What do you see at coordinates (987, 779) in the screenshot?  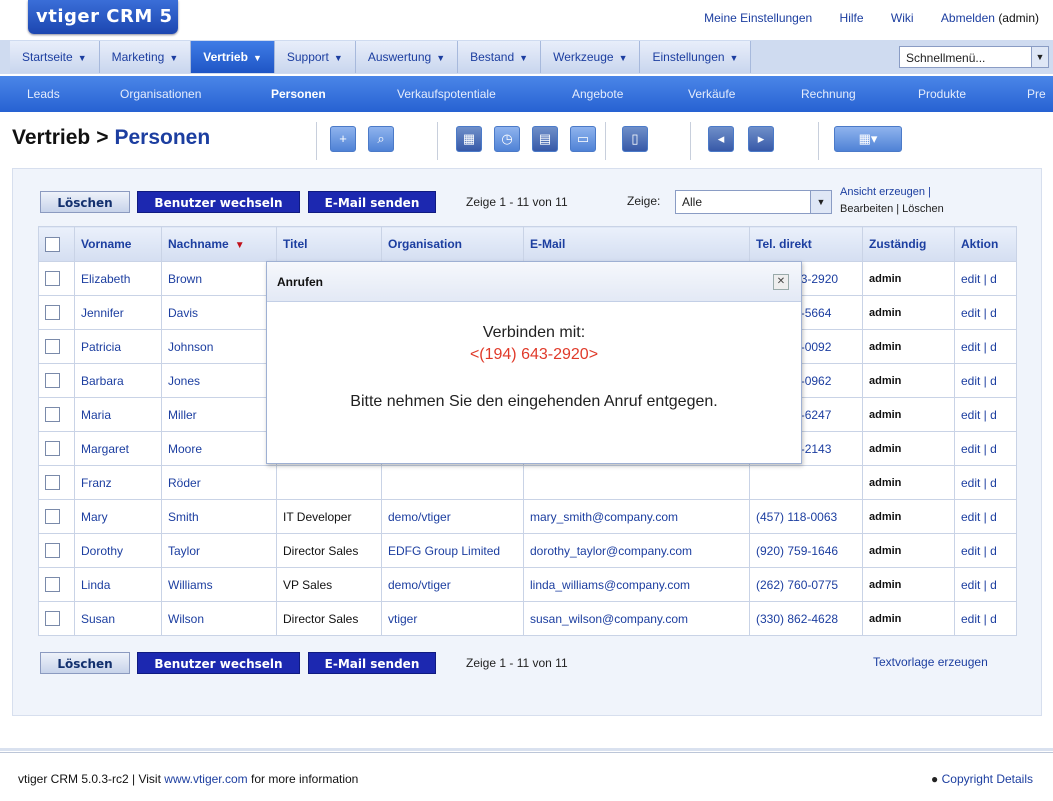 I see `copyright-link: Copyright Details` at bounding box center [987, 779].